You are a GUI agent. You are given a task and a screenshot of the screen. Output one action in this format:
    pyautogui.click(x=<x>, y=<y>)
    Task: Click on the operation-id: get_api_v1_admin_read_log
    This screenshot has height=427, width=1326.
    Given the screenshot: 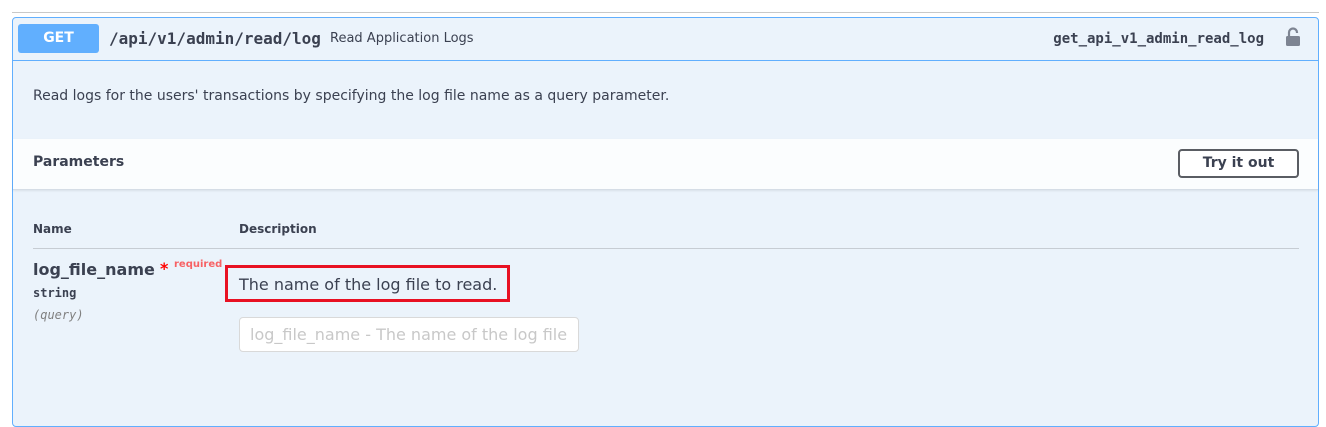 What is the action you would take?
    pyautogui.click(x=1158, y=39)
    